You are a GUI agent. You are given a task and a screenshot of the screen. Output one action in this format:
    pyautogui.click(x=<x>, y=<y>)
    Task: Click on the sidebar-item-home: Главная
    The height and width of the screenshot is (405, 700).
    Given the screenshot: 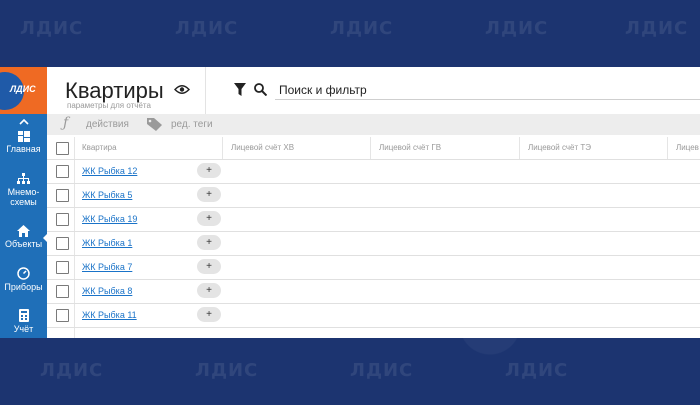 What is the action you would take?
    pyautogui.click(x=23, y=142)
    